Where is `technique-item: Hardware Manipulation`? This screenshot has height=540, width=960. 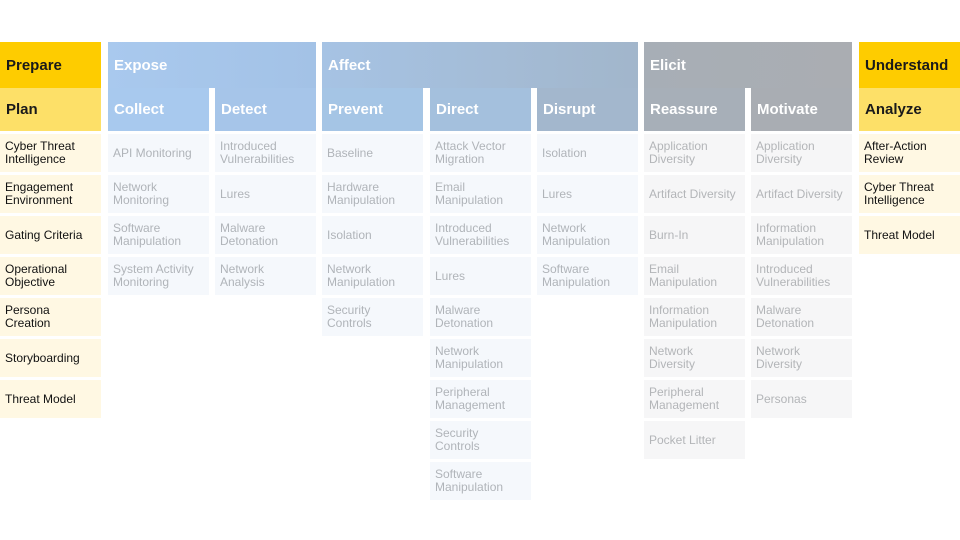 technique-item: Hardware Manipulation is located at coordinates (372, 194).